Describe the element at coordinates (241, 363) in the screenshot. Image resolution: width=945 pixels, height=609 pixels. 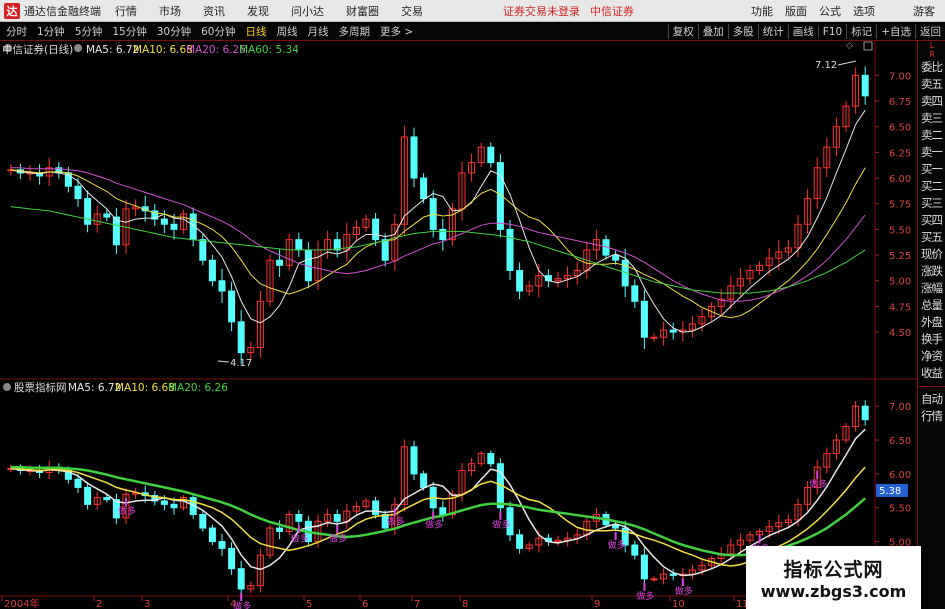
I see `low-price-marker: 4.17` at that location.